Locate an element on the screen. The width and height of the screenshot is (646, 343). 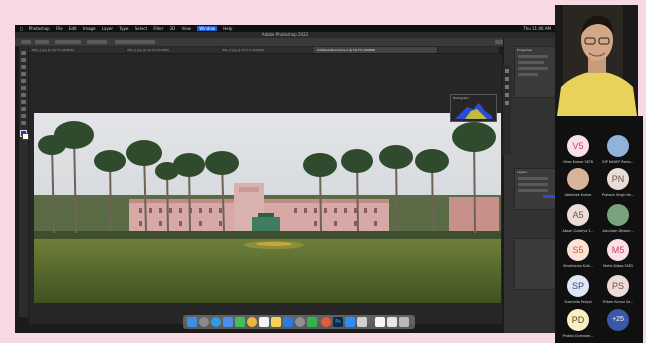
home-icon is located at coordinates (26, 42).